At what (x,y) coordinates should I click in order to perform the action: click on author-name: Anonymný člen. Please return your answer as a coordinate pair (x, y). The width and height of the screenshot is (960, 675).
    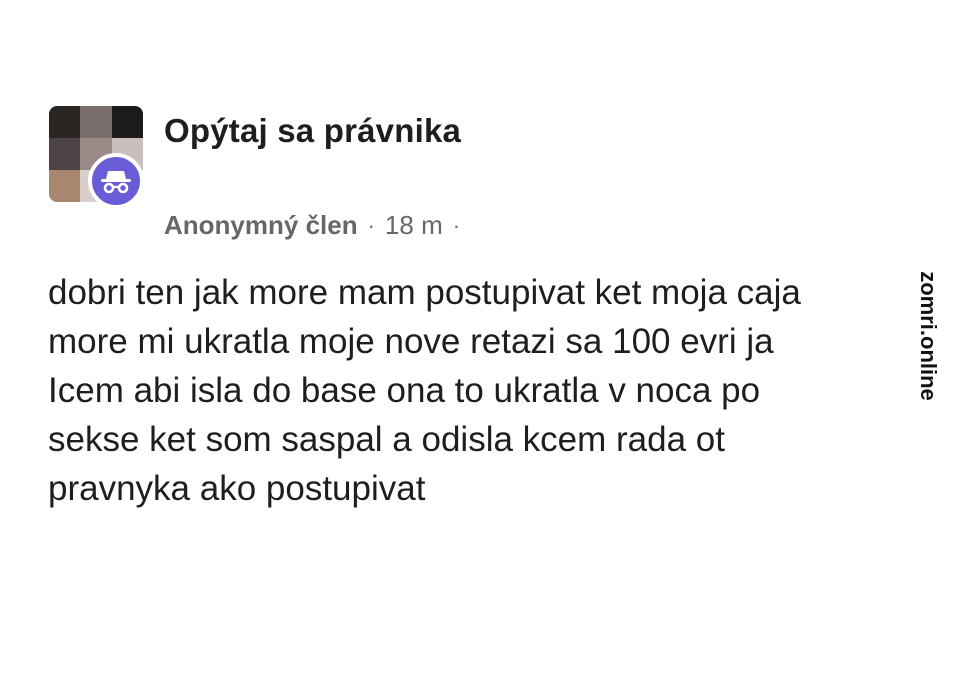
    Looking at the image, I should click on (261, 225).